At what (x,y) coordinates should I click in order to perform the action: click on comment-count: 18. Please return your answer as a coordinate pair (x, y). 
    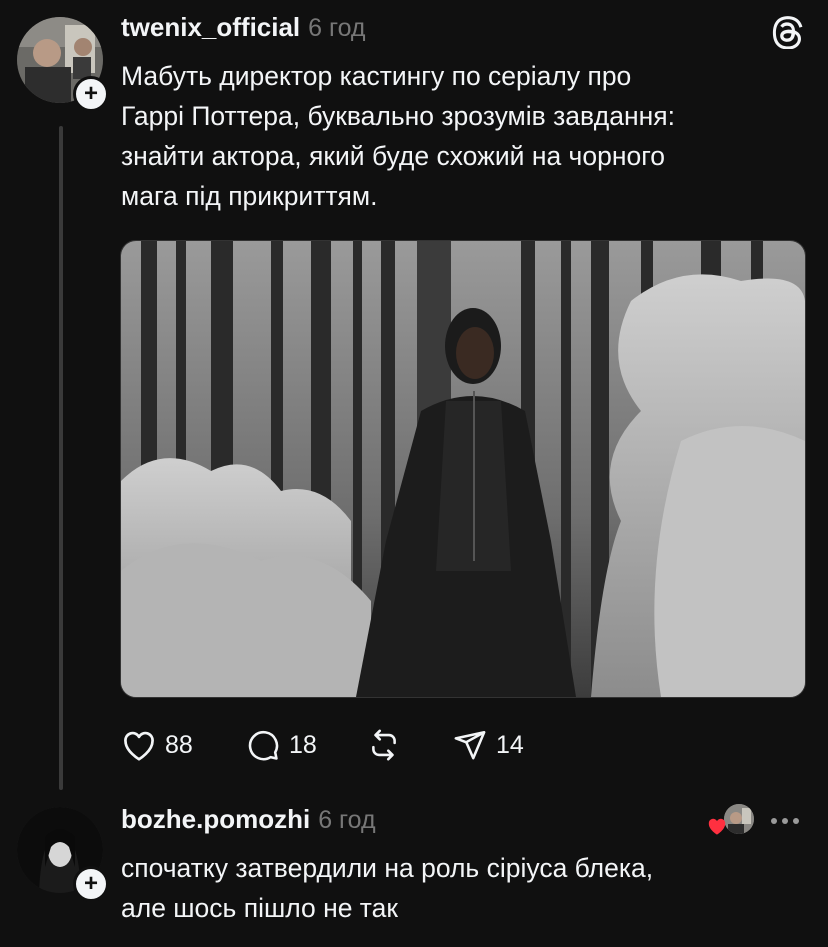
    Looking at the image, I should click on (303, 744).